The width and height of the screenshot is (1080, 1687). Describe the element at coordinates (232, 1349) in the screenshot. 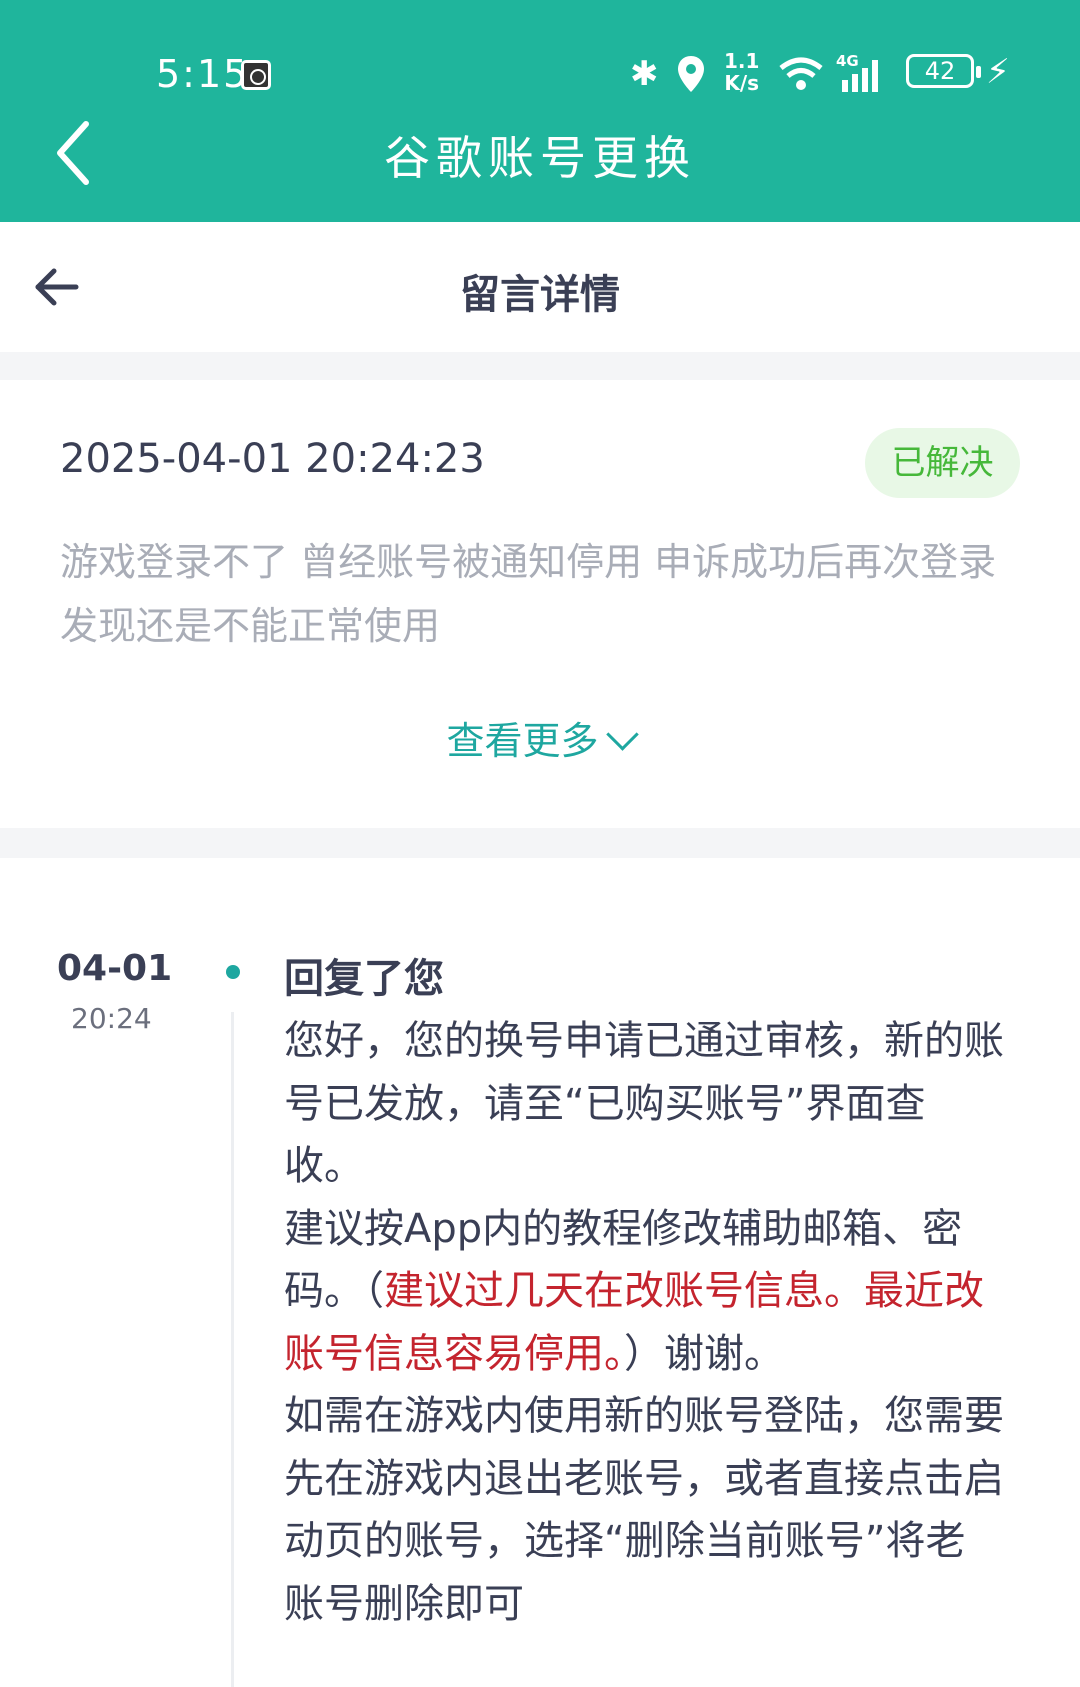

I see `timeline-line` at that location.